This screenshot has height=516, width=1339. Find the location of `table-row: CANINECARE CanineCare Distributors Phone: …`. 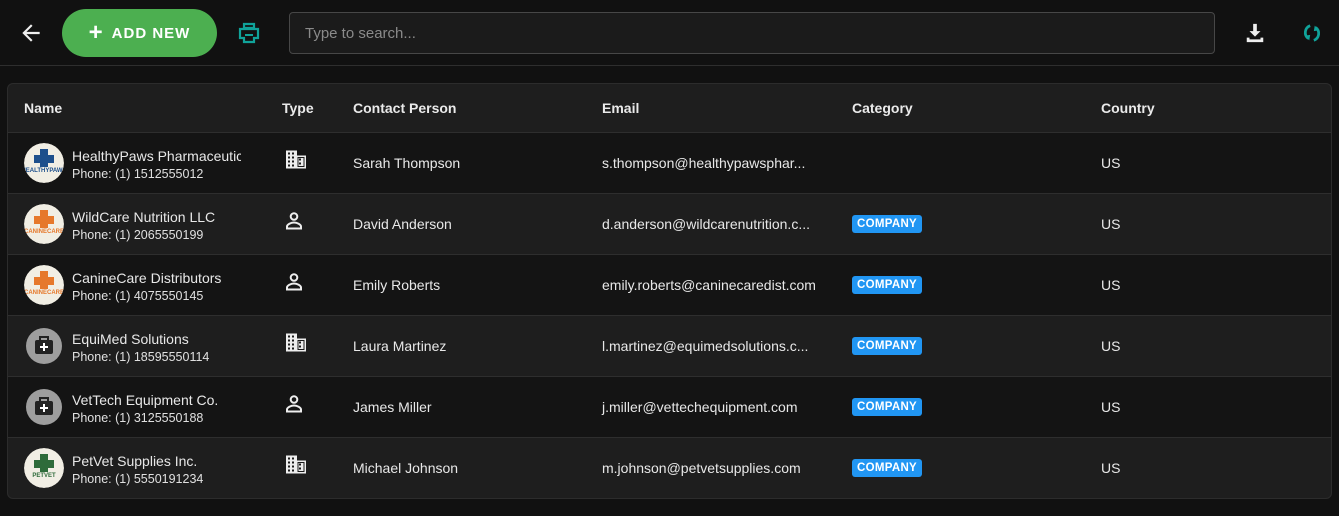

table-row: CANINECARE CanineCare Distributors Phone: … is located at coordinates (669, 284).